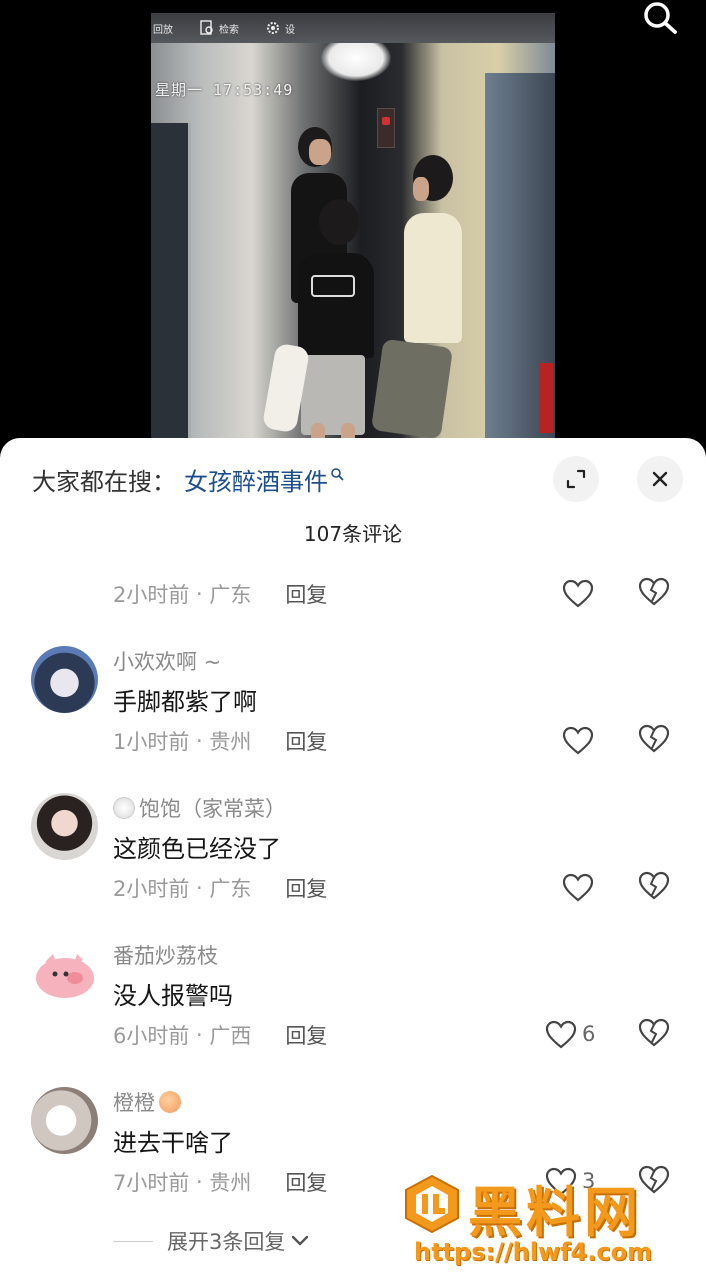 This screenshot has height=1280, width=706. What do you see at coordinates (104, 482) in the screenshot?
I see `hot-search-prefix: 大家都在搜：` at bounding box center [104, 482].